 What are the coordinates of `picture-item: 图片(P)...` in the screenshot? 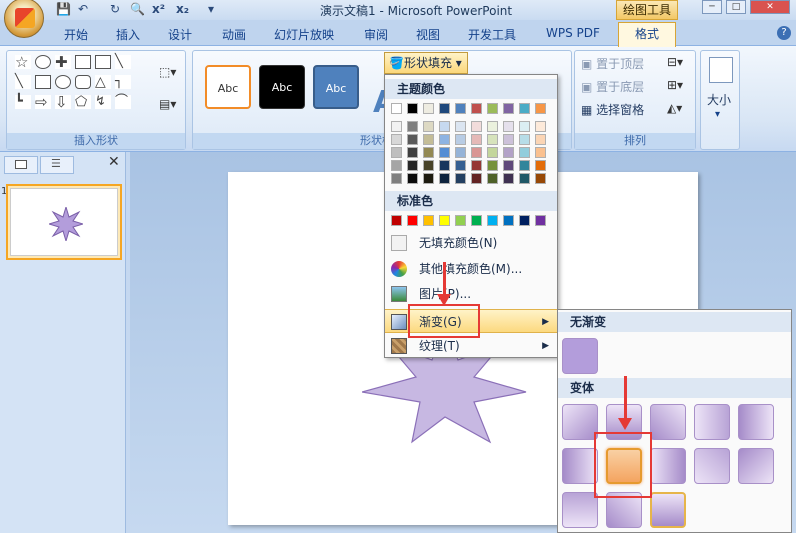 It's located at (471, 294).